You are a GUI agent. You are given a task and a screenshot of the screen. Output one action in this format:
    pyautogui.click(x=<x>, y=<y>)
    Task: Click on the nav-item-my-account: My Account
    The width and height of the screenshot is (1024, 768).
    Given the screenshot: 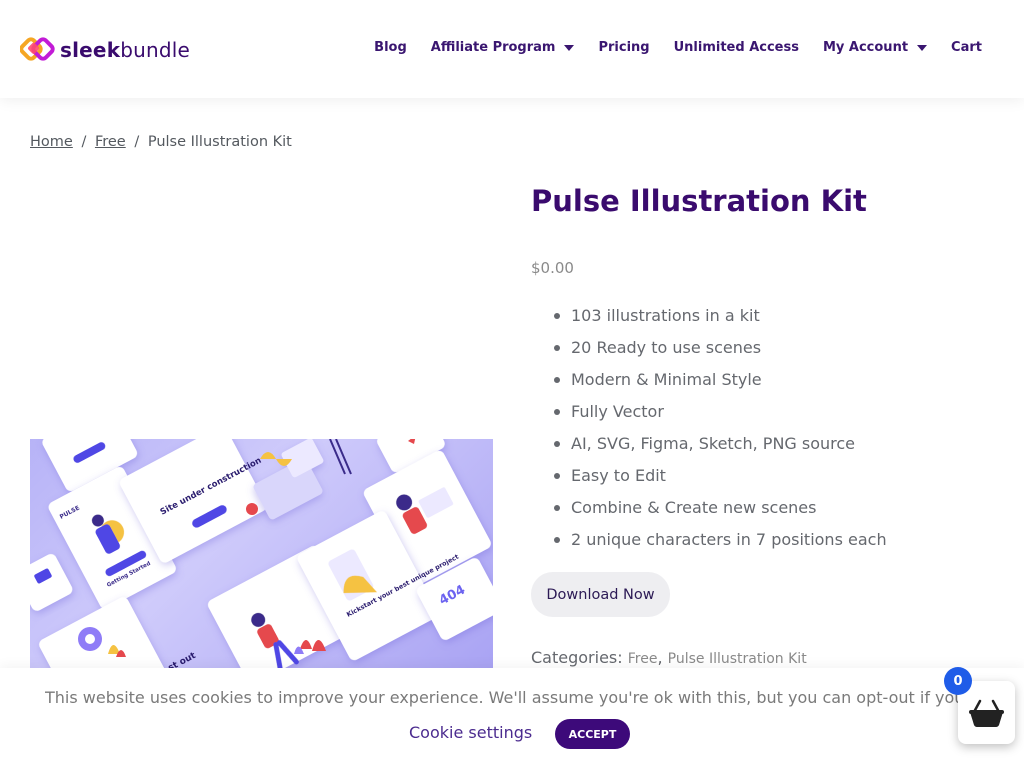 What is the action you would take?
    pyautogui.click(x=875, y=47)
    